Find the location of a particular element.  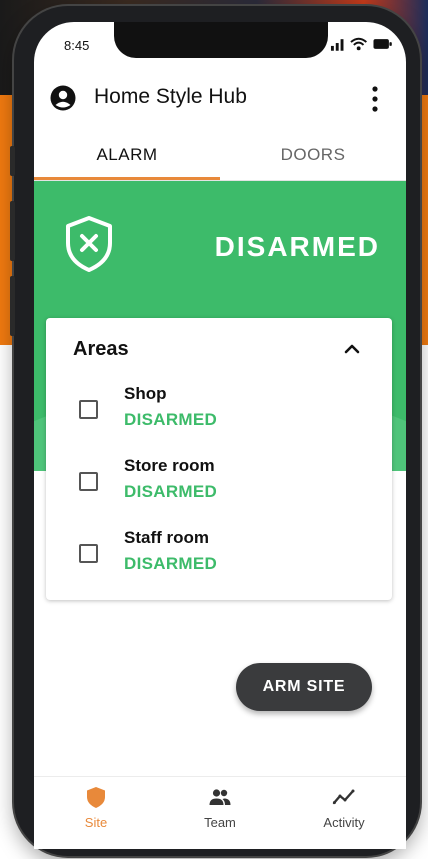

nav-item-activity: Activity is located at coordinates (344, 813).